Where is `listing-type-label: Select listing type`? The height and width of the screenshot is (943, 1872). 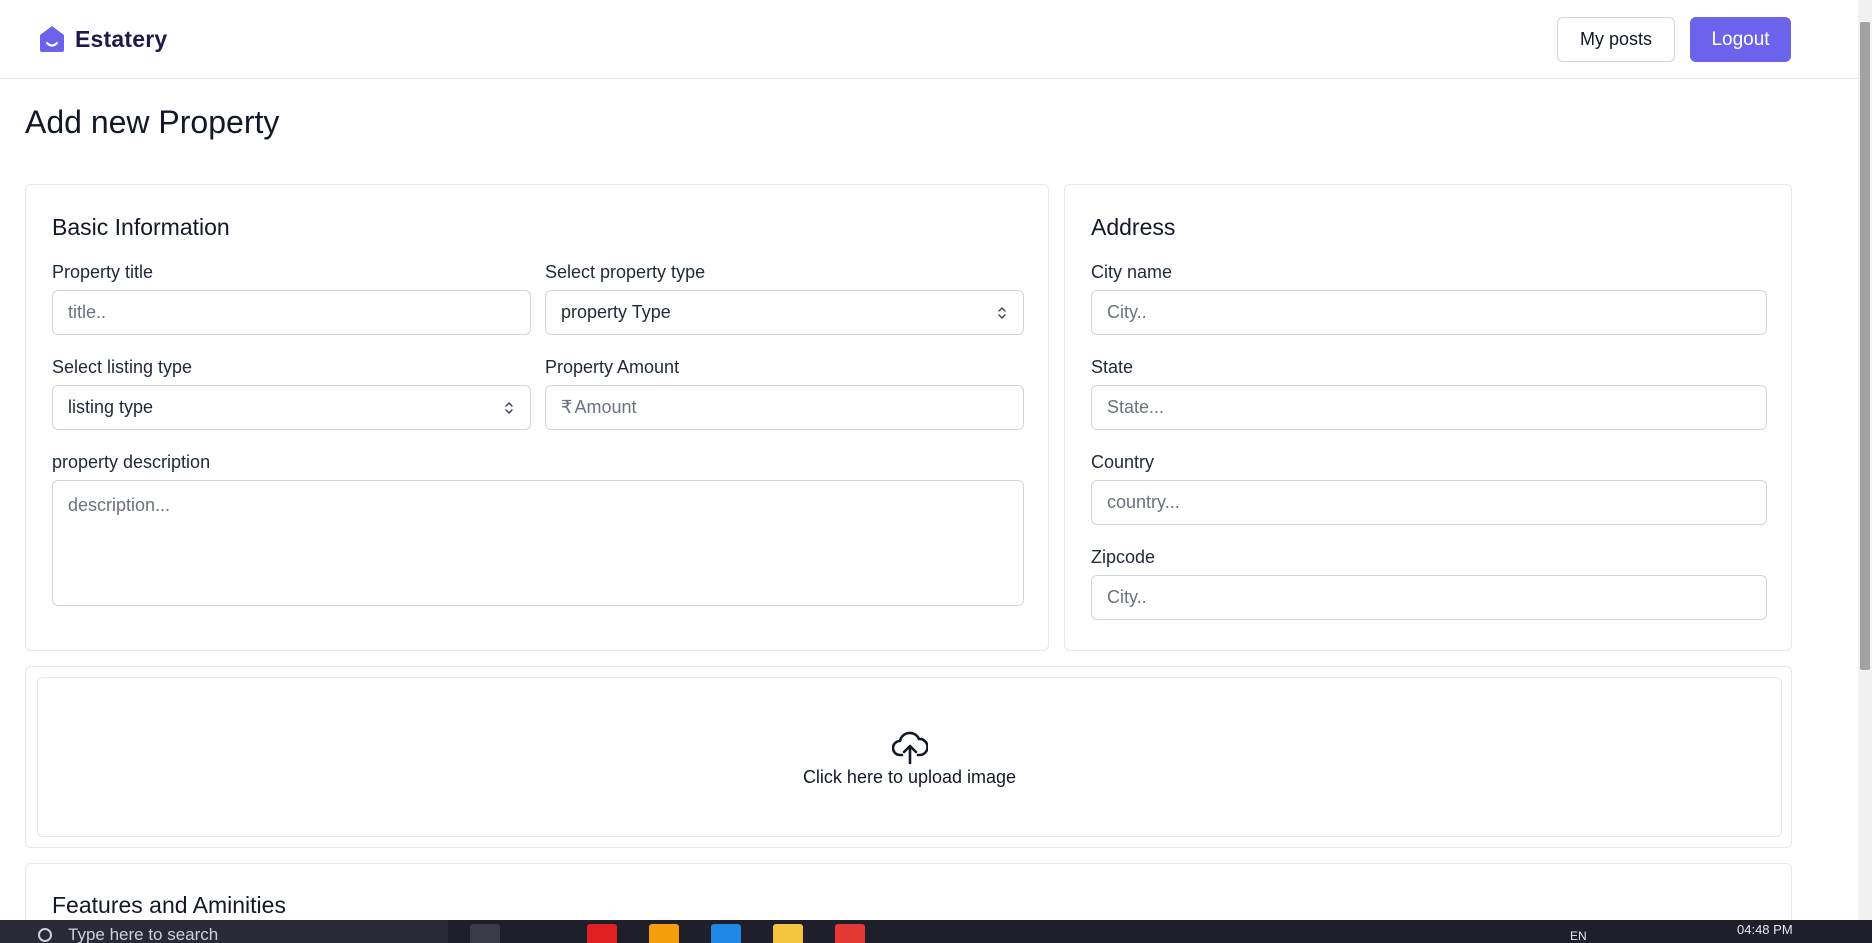 listing-type-label: Select listing type is located at coordinates (122, 367).